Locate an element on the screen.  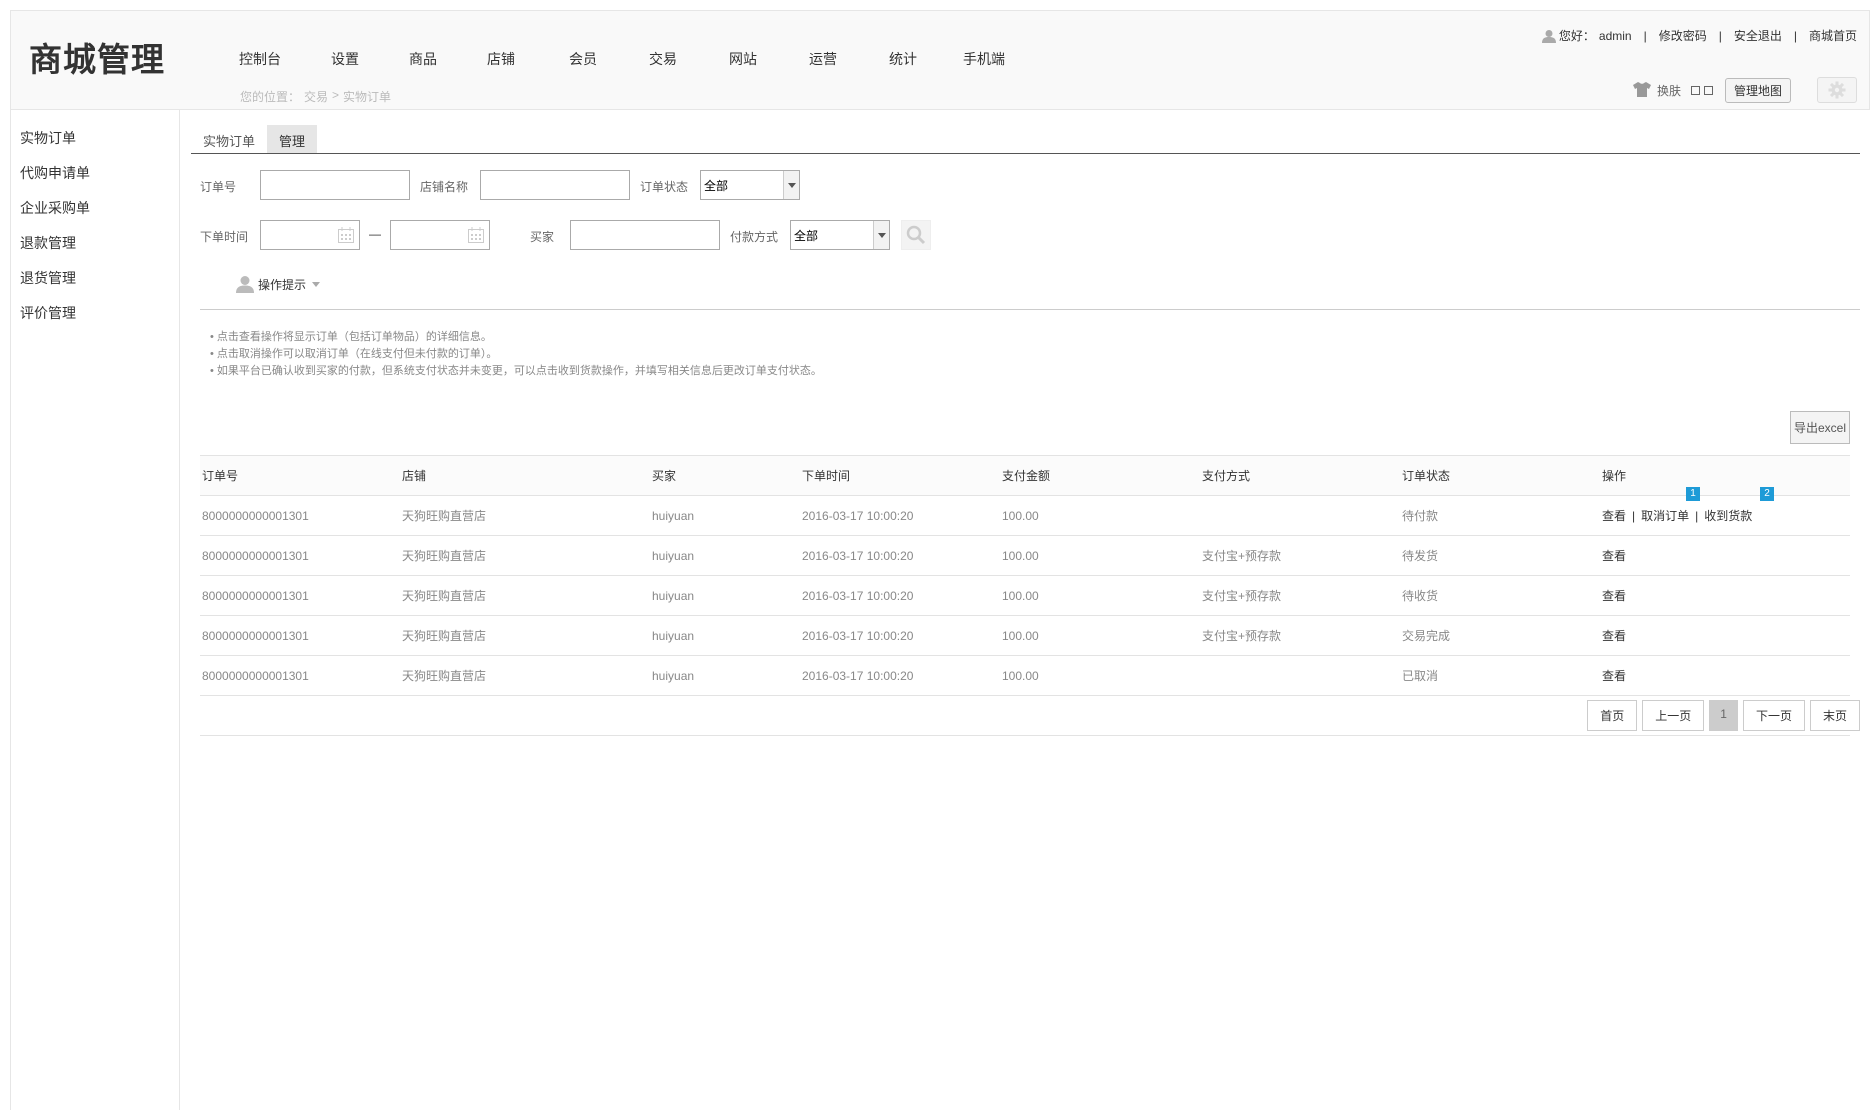
end-date-input is located at coordinates (440, 235).